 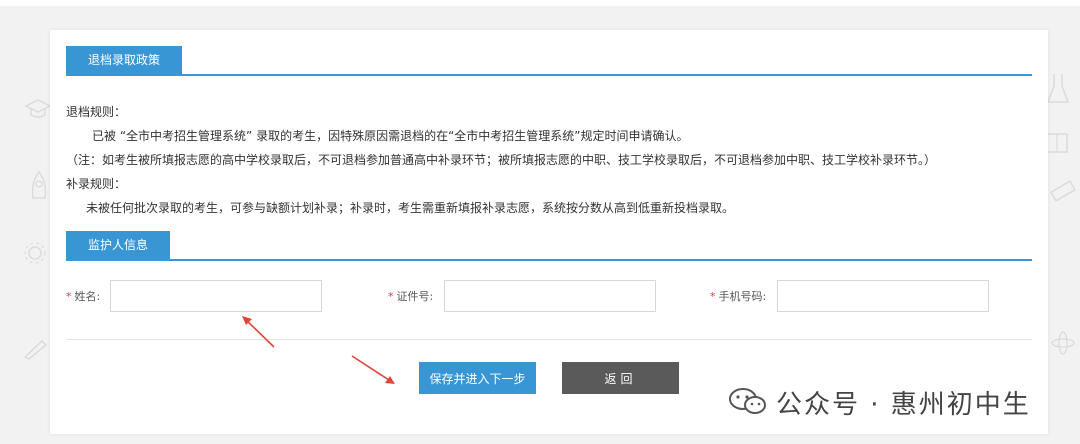 What do you see at coordinates (738, 296) in the screenshot?
I see `phone-label: * 手机号码:` at bounding box center [738, 296].